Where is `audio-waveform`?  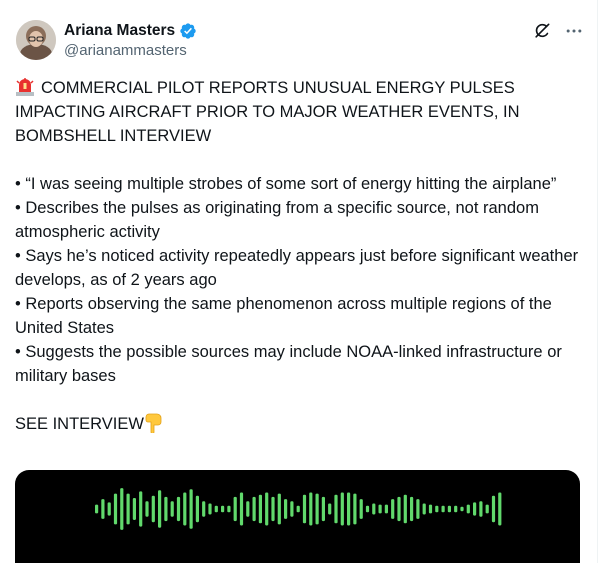 audio-waveform is located at coordinates (298, 509).